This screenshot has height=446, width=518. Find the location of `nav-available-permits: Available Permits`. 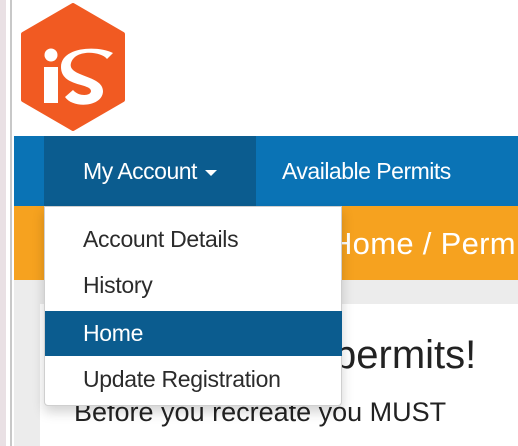

nav-available-permits: Available Permits is located at coordinates (366, 171).